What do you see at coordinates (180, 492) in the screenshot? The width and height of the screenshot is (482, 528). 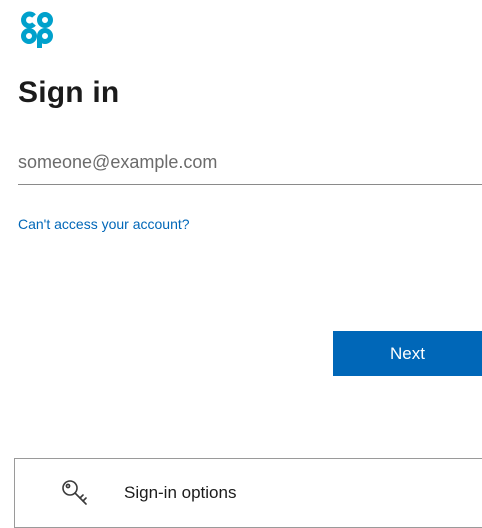 I see `sign-in-options-label: Sign-in options` at bounding box center [180, 492].